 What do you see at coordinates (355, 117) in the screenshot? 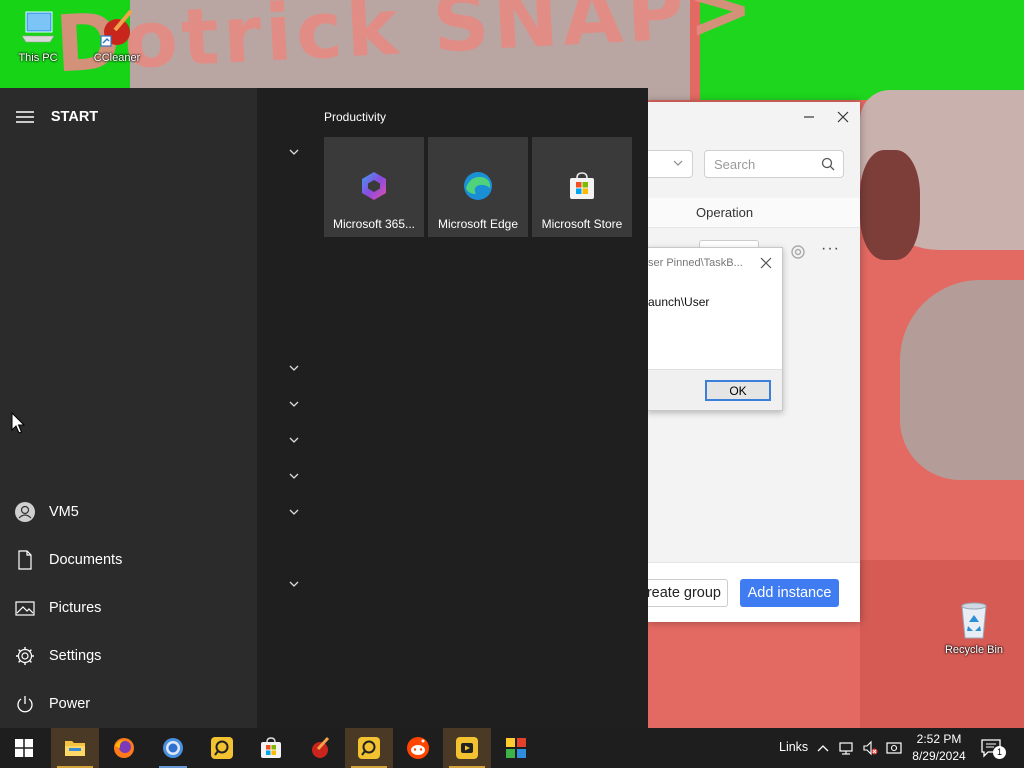
I see `tile-group-title: Productivity` at bounding box center [355, 117].